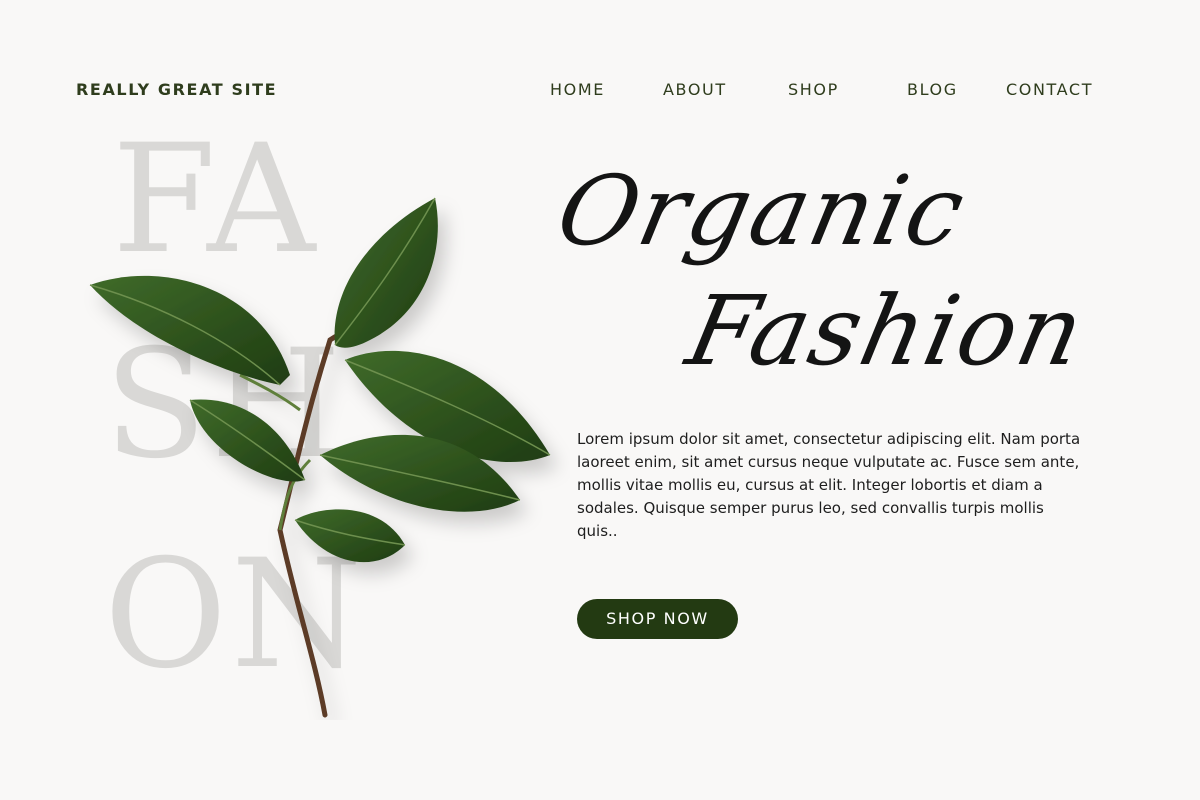  I want to click on nav-home-link: HOME, so click(577, 89).